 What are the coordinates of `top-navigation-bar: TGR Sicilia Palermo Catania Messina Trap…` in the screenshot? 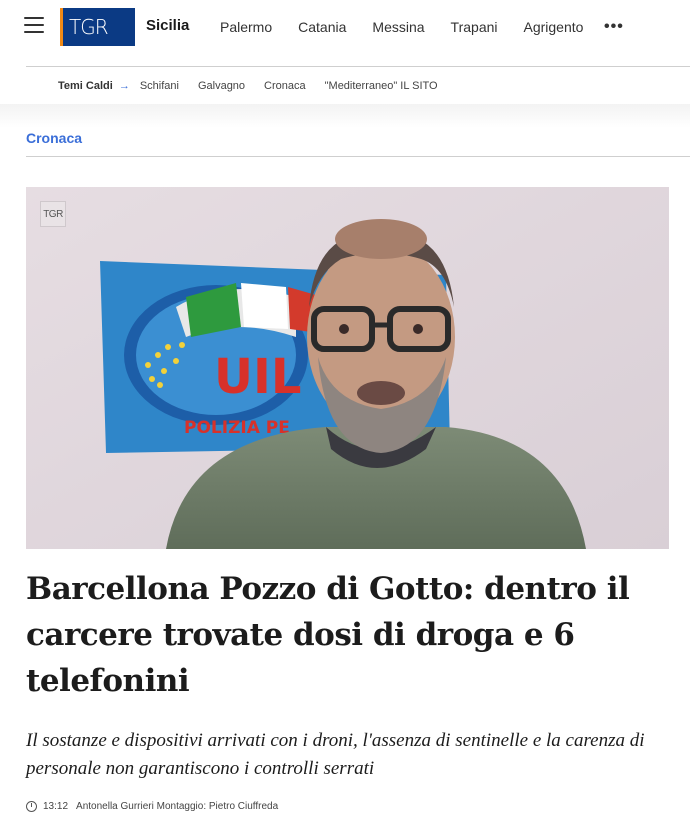 It's located at (345, 28).